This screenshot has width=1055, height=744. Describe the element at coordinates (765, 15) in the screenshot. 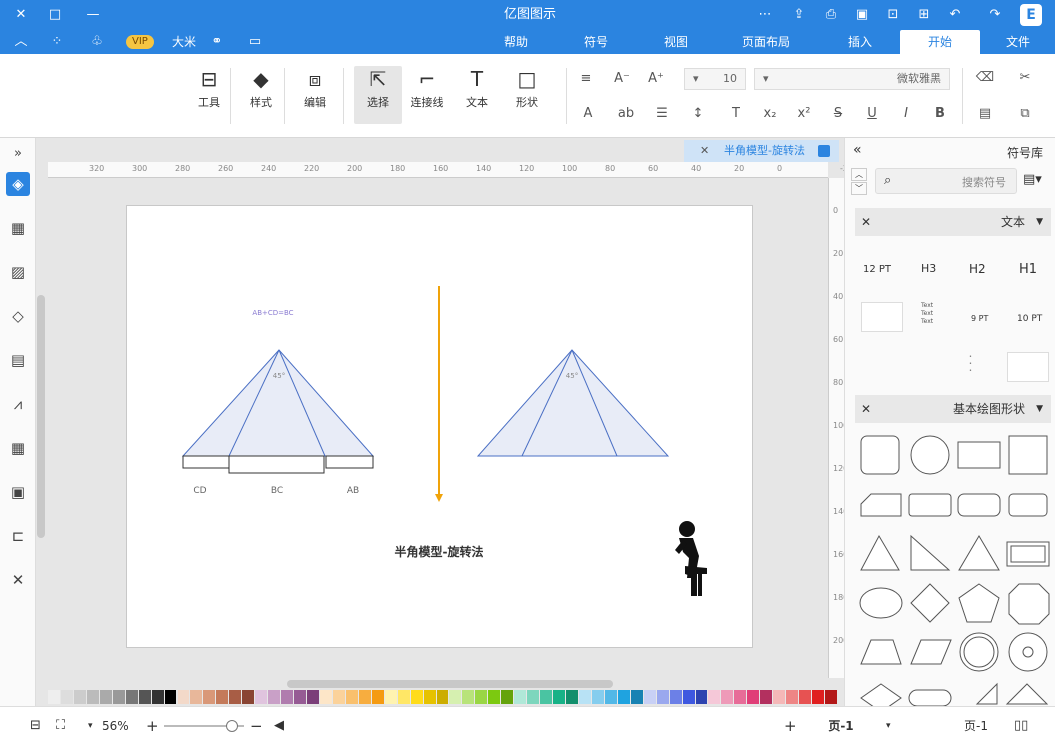

I see `more-icon: ⋯` at that location.